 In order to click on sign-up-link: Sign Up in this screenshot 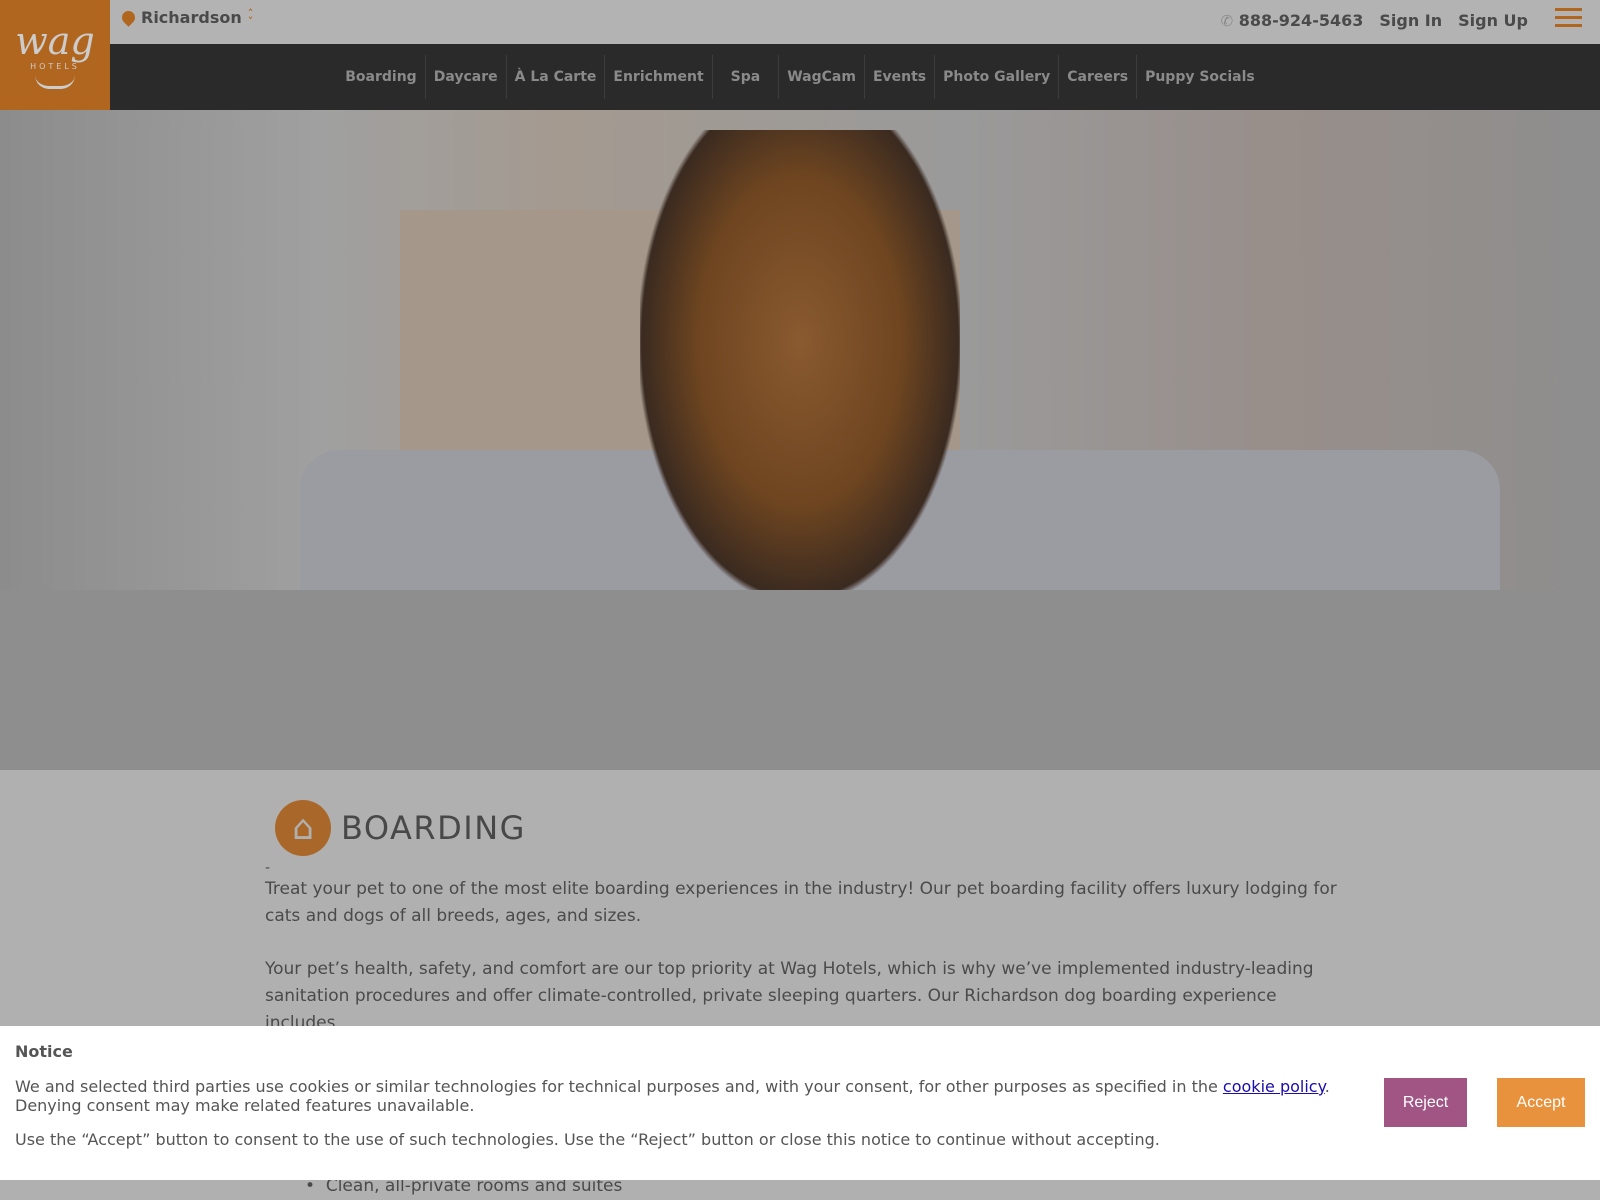, I will do `click(1493, 20)`.